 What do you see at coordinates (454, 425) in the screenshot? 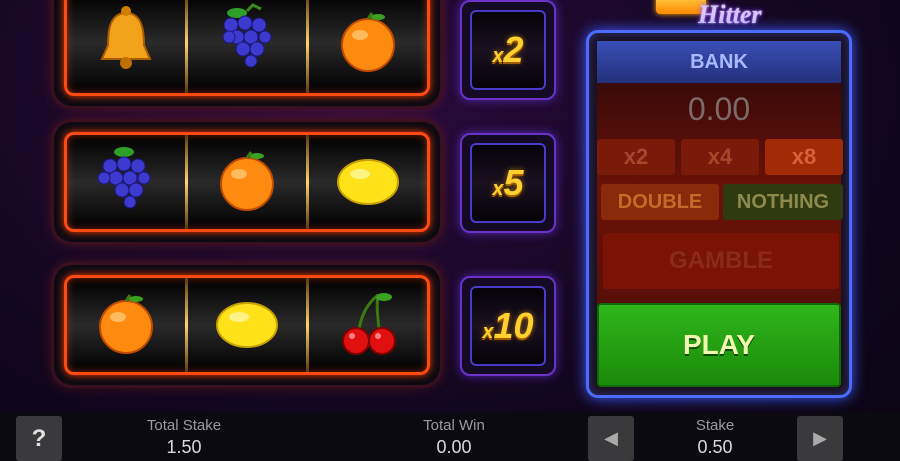
I see `total-win-label: Total Win` at bounding box center [454, 425].